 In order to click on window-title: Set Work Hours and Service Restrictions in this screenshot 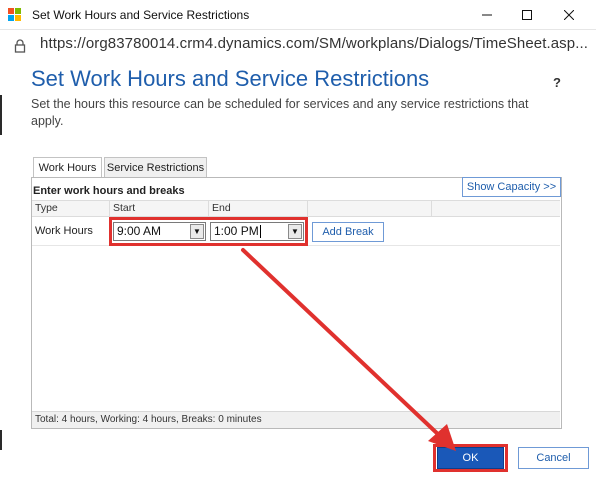, I will do `click(141, 15)`.